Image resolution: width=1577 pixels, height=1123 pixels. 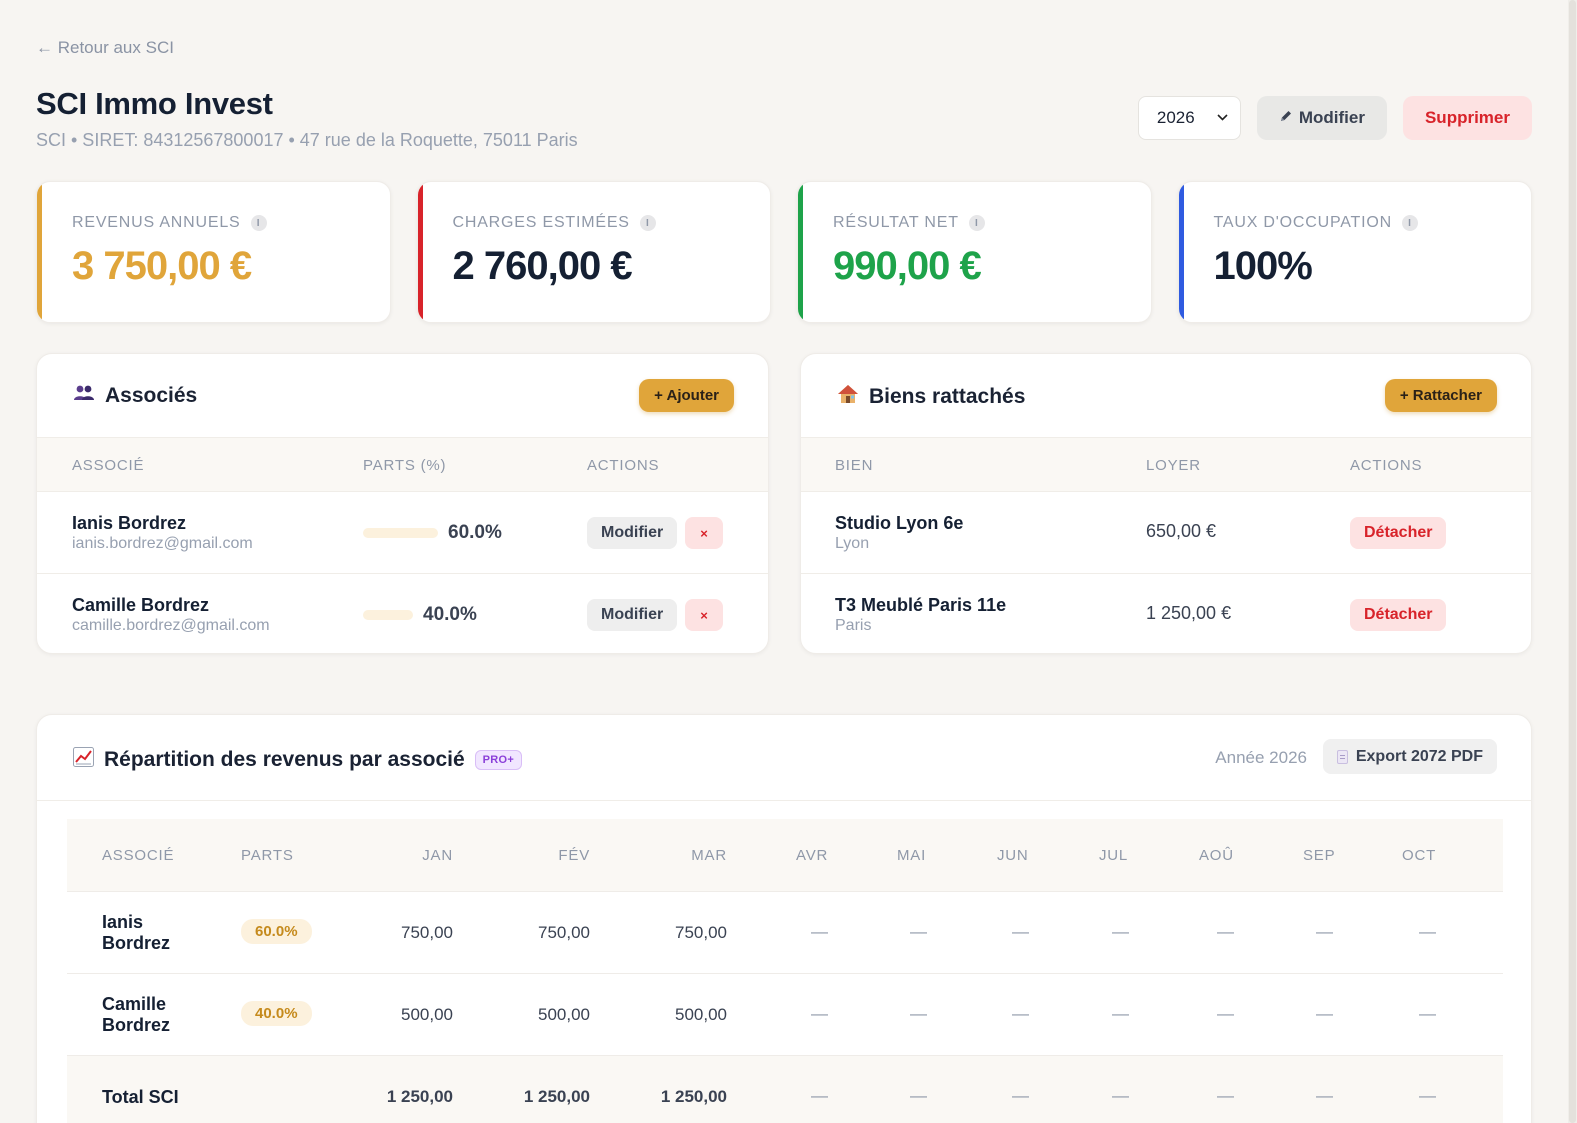 What do you see at coordinates (686, 395) in the screenshot?
I see `add-associe-button: + Ajouter` at bounding box center [686, 395].